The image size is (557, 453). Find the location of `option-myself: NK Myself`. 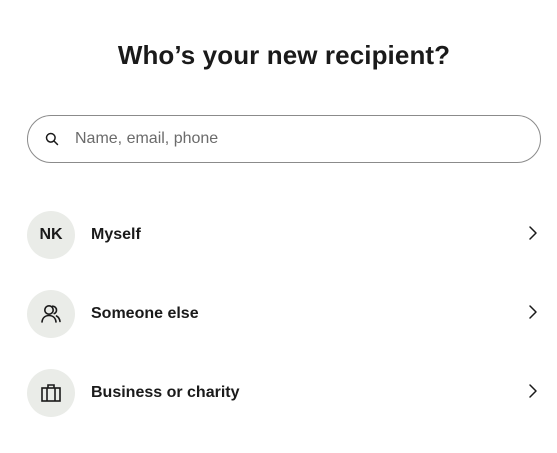

option-myself: NK Myself is located at coordinates (292, 235).